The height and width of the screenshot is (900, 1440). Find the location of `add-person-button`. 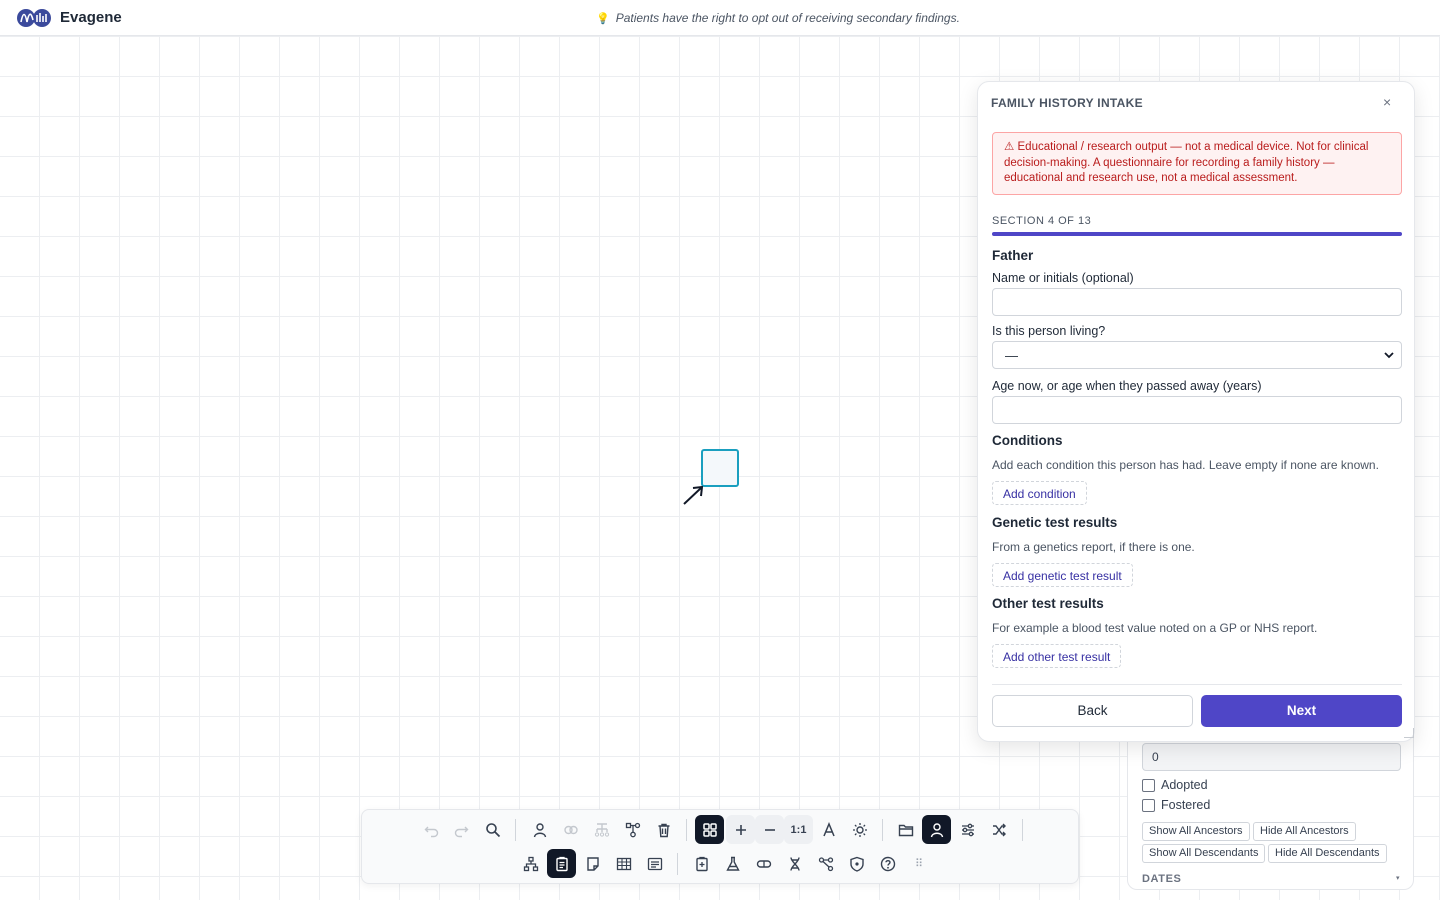

add-person-button is located at coordinates (539, 829).